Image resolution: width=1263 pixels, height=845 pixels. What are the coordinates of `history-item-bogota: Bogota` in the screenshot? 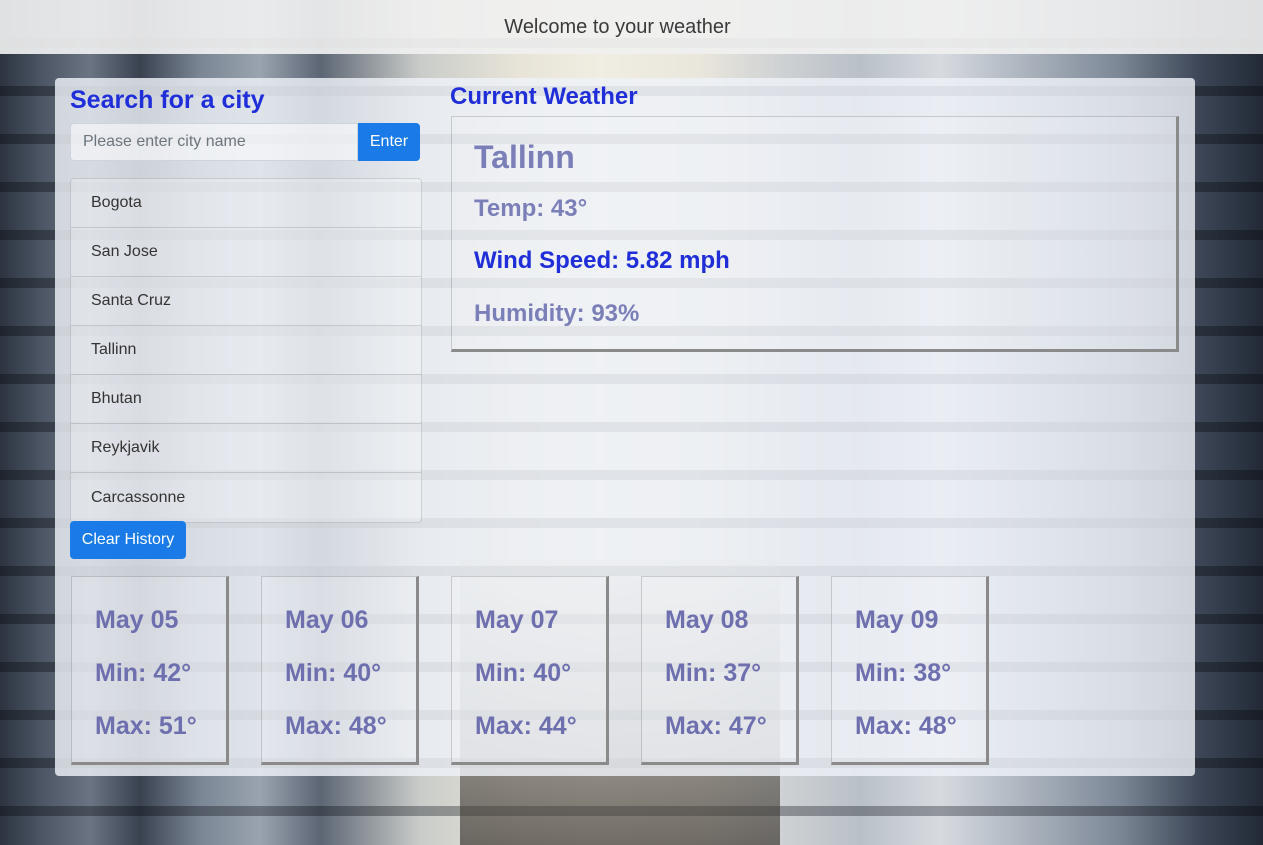 It's located at (246, 203).